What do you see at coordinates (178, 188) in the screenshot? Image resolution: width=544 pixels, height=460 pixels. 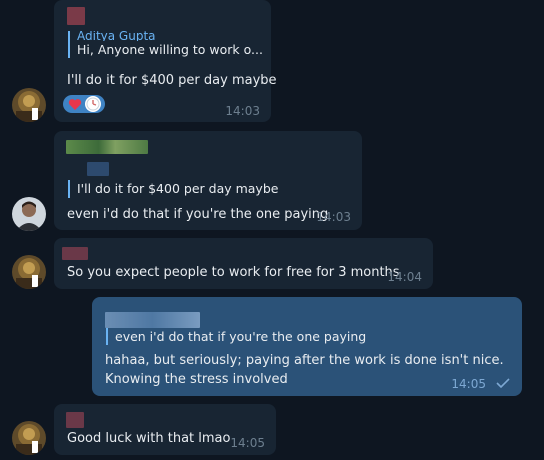 I see `reply-text: I'll do it for $400 per day maybe` at bounding box center [178, 188].